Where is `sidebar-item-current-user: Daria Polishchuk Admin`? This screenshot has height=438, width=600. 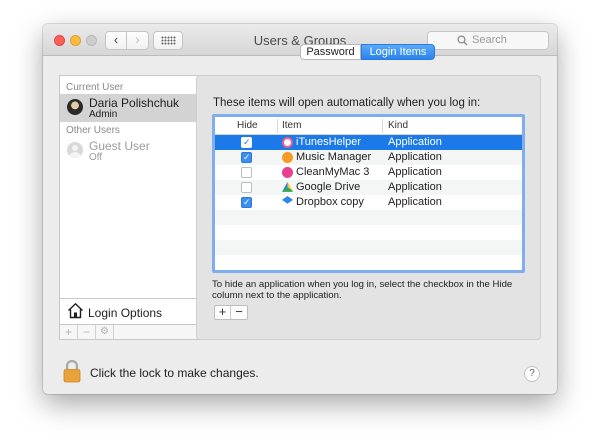
sidebar-item-current-user: Daria Polishchuk Admin is located at coordinates (137, 108).